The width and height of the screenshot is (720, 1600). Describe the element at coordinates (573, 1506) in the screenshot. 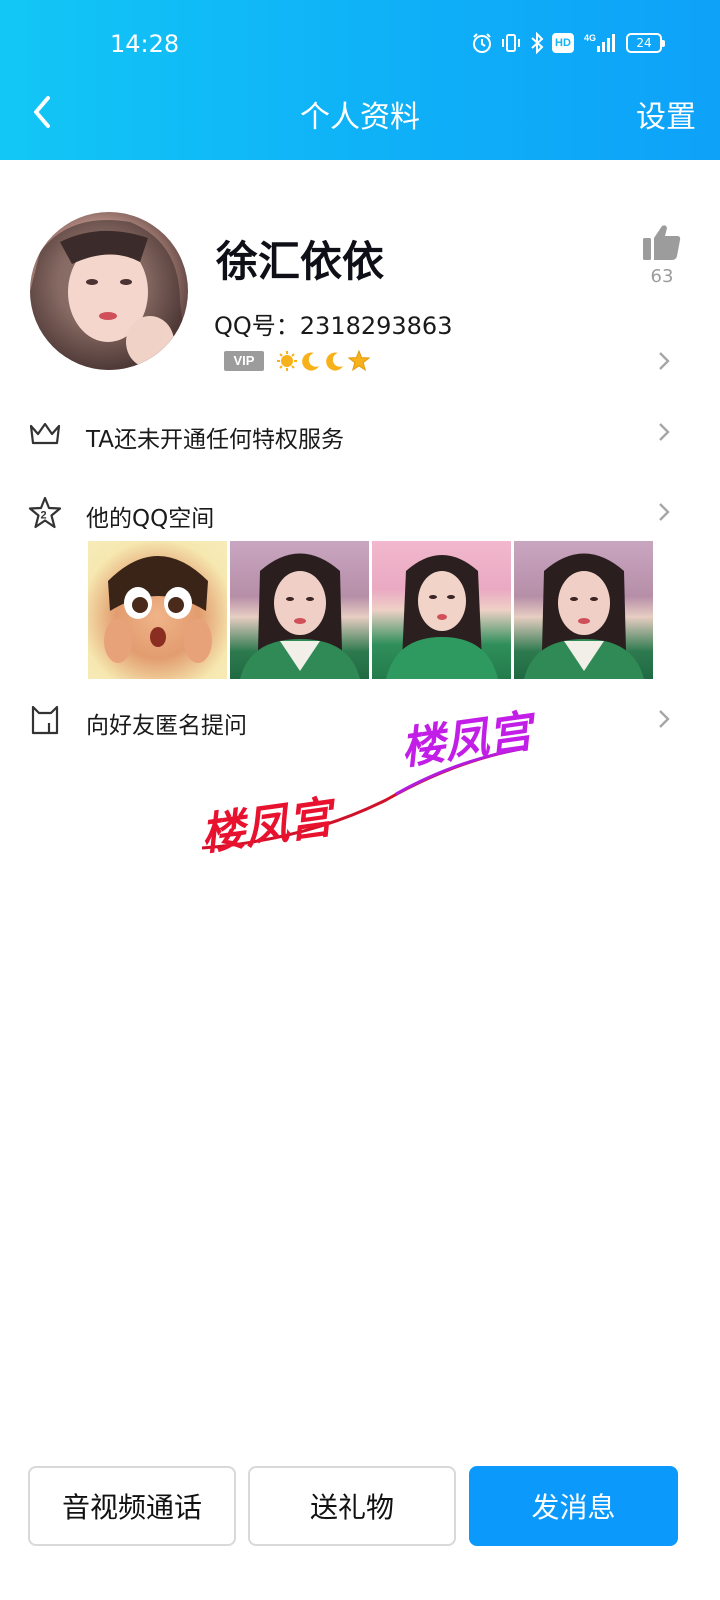

I see `send-message-button: 发消息` at that location.